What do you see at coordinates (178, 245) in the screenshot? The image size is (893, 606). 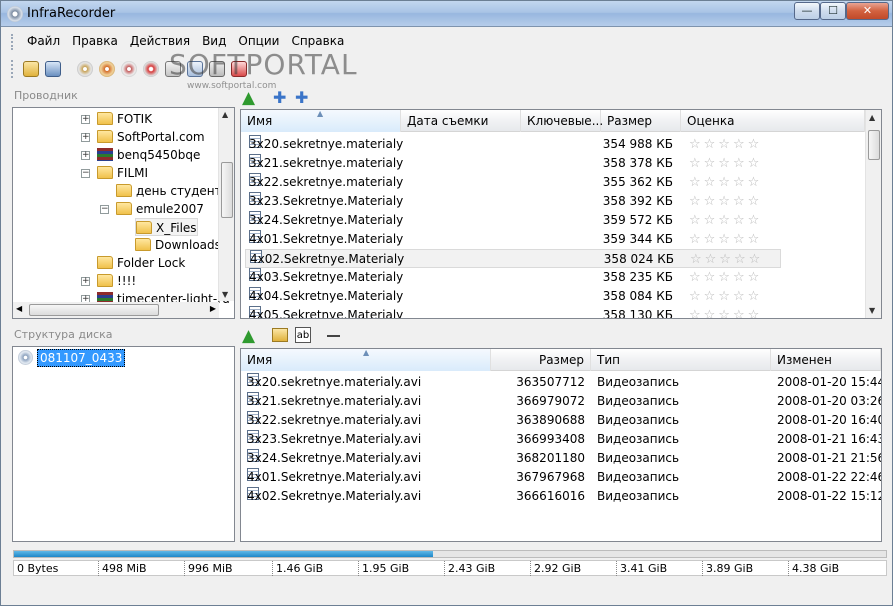 I see `tree-item: Downloads` at bounding box center [178, 245].